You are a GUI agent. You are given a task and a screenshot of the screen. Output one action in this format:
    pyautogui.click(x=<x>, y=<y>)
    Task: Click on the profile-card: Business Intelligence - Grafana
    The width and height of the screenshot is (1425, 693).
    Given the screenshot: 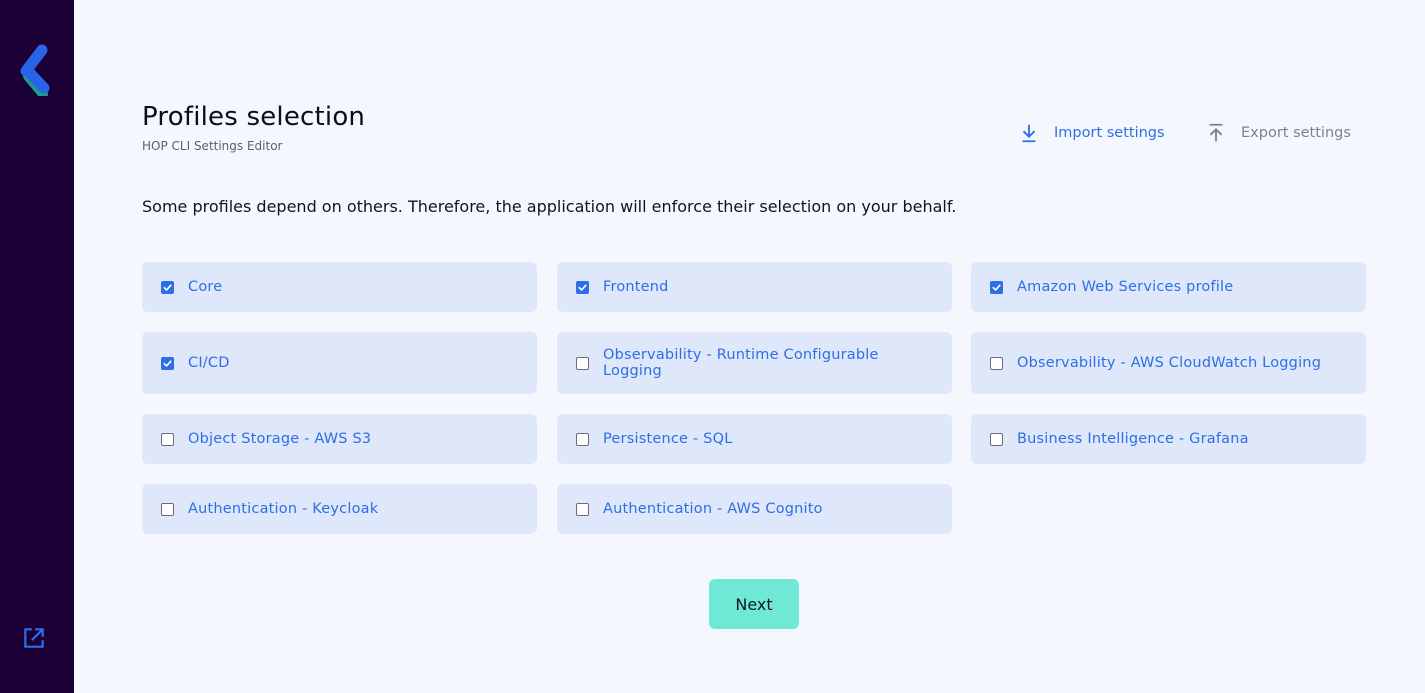 What is the action you would take?
    pyautogui.click(x=1168, y=439)
    